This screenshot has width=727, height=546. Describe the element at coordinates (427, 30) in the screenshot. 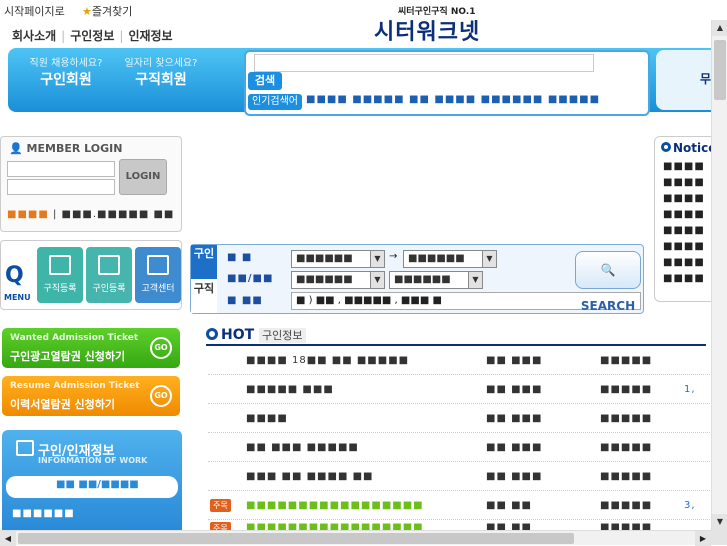

I see `site-logo: 시터워크넷` at that location.